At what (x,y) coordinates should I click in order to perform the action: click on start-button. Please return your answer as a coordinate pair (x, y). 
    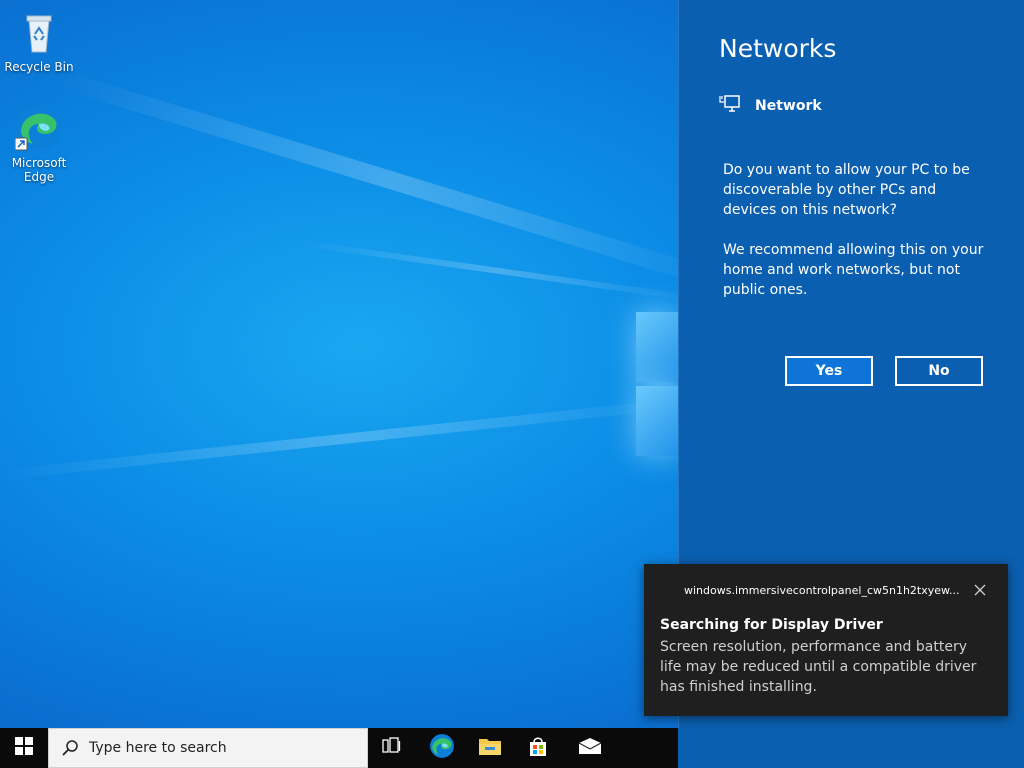
    Looking at the image, I should click on (24, 748).